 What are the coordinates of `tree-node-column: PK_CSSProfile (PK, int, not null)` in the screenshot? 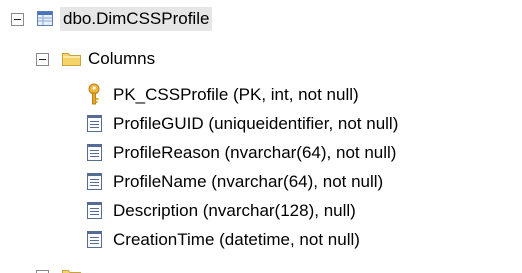 It's located at (261, 95).